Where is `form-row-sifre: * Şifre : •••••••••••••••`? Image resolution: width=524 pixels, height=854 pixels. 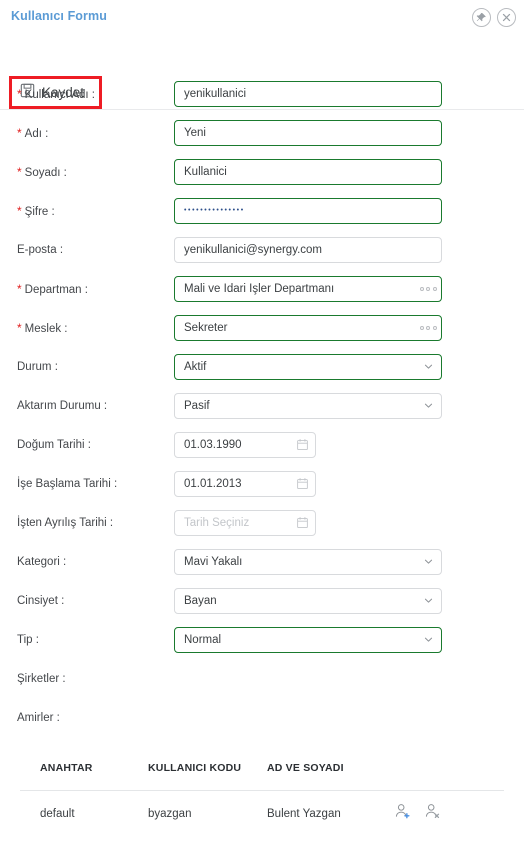 form-row-sifre: * Şifre : ••••••••••••••• is located at coordinates (262, 210).